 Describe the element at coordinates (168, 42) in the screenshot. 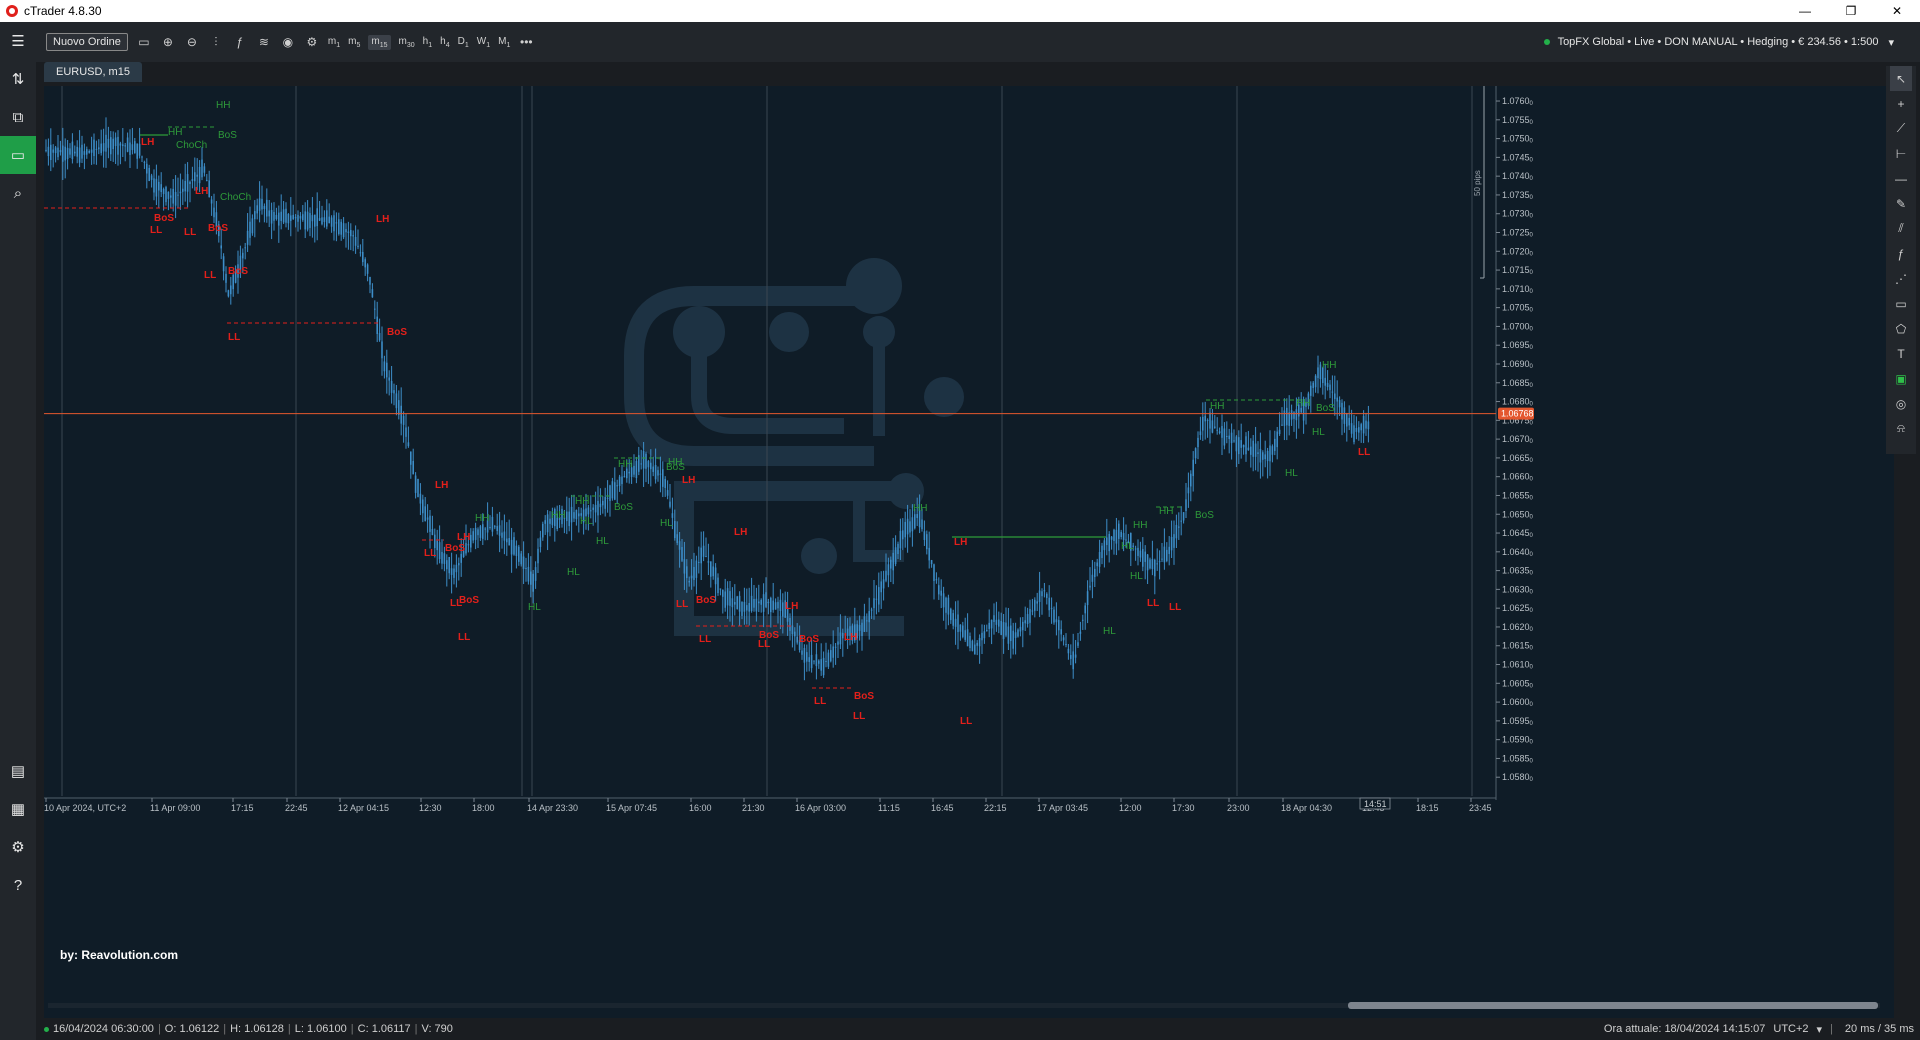

I see `zoom-in-icon: ⊕` at that location.